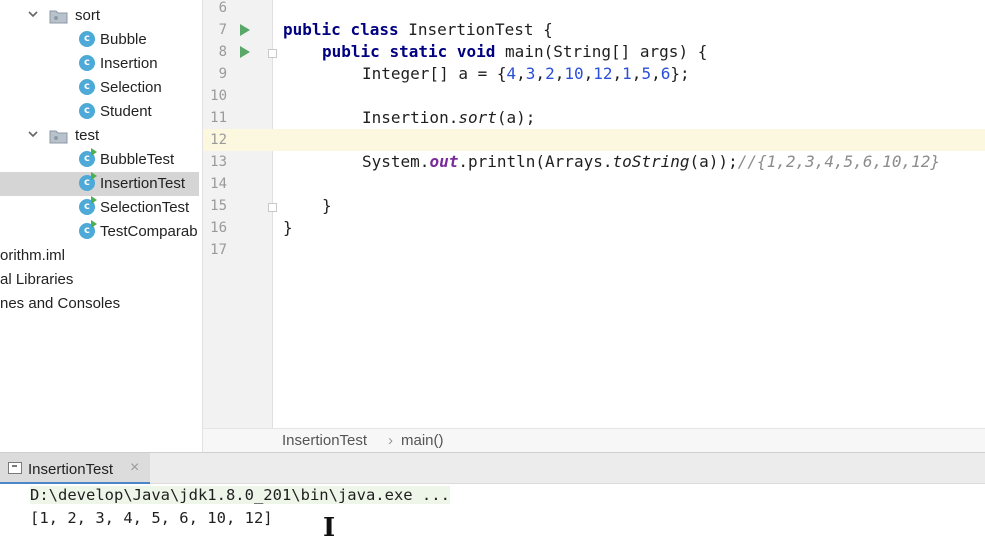 This screenshot has width=985, height=540. What do you see at coordinates (480, 29) in the screenshot?
I see `code-text: InsertionTest {` at bounding box center [480, 29].